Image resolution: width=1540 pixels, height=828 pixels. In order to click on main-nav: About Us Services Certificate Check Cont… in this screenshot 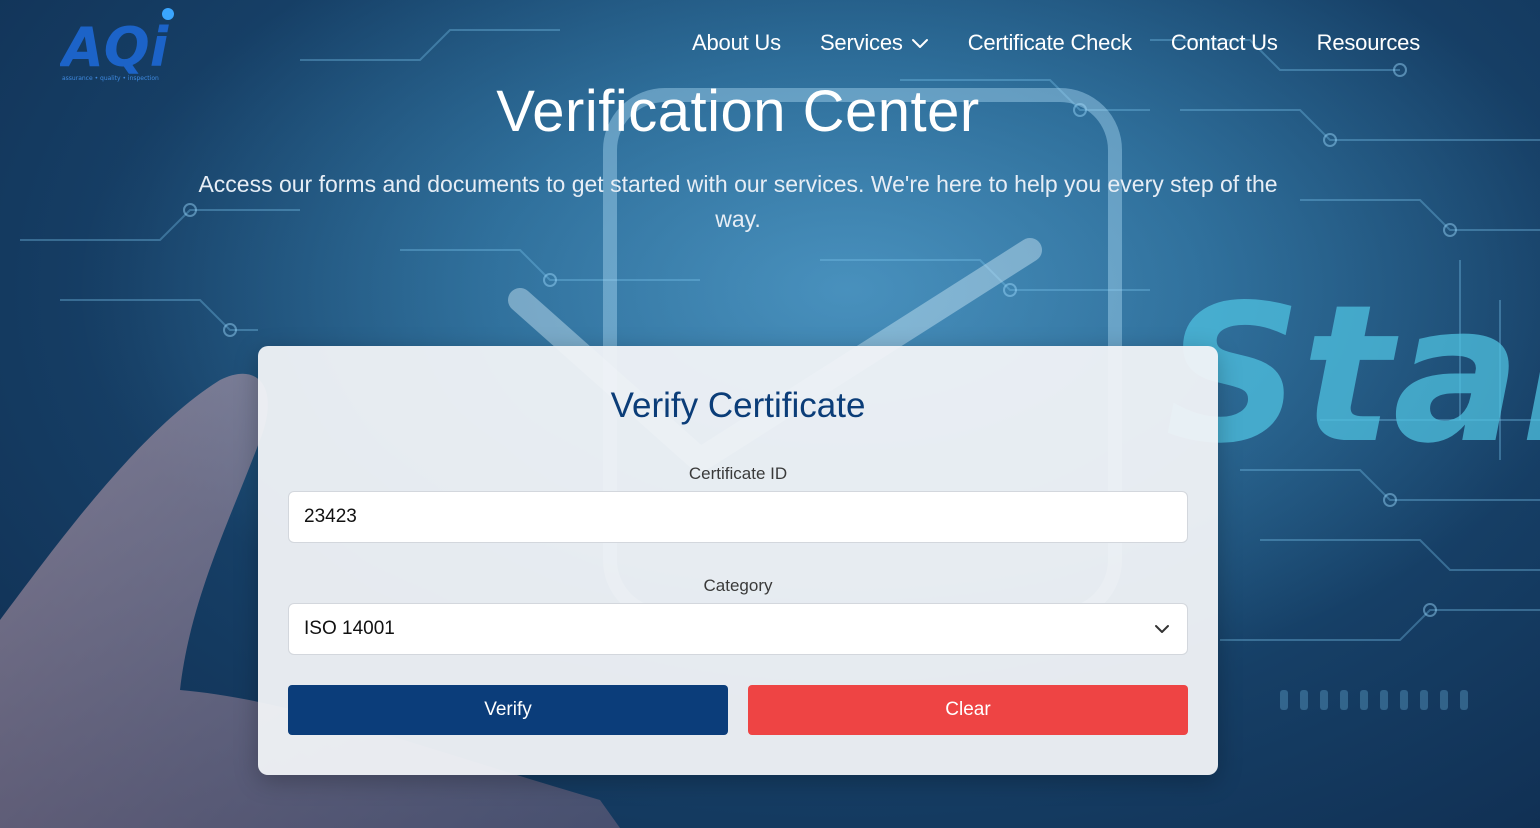, I will do `click(1036, 43)`.